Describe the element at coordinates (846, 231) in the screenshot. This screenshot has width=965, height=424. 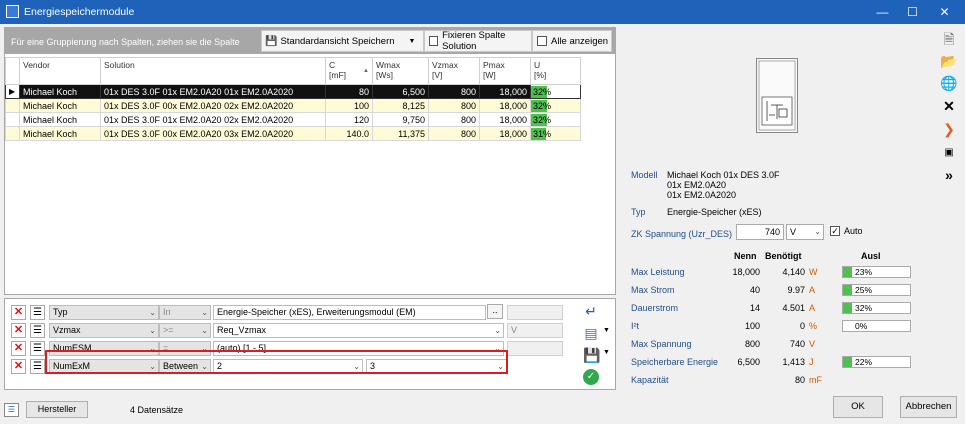
I see `auto-checkbox: ✓ Auto` at that location.